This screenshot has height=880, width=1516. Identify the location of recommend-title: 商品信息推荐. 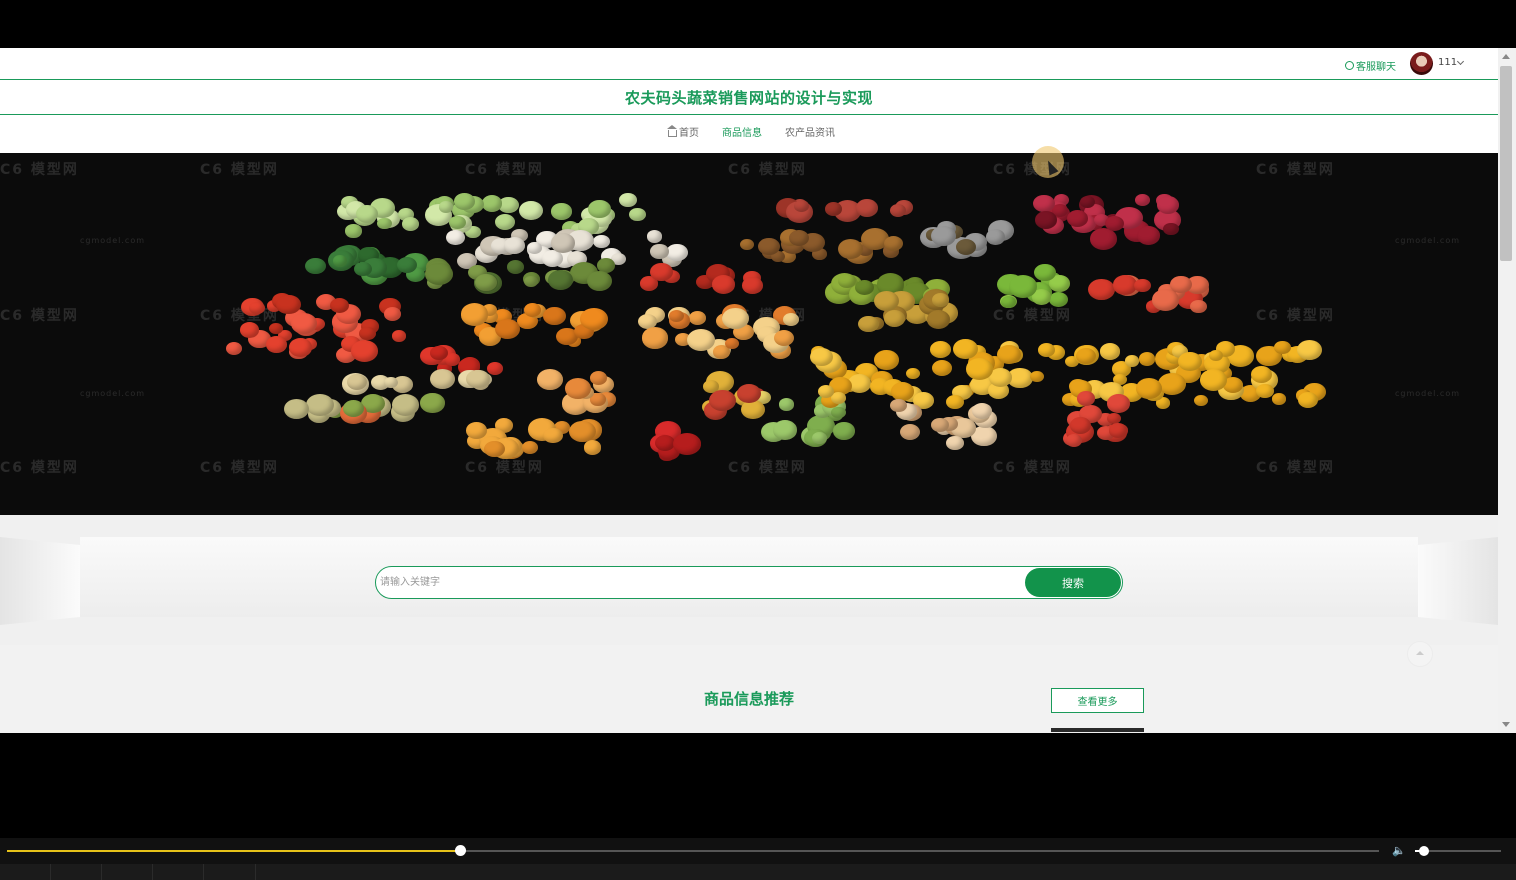
(748, 699).